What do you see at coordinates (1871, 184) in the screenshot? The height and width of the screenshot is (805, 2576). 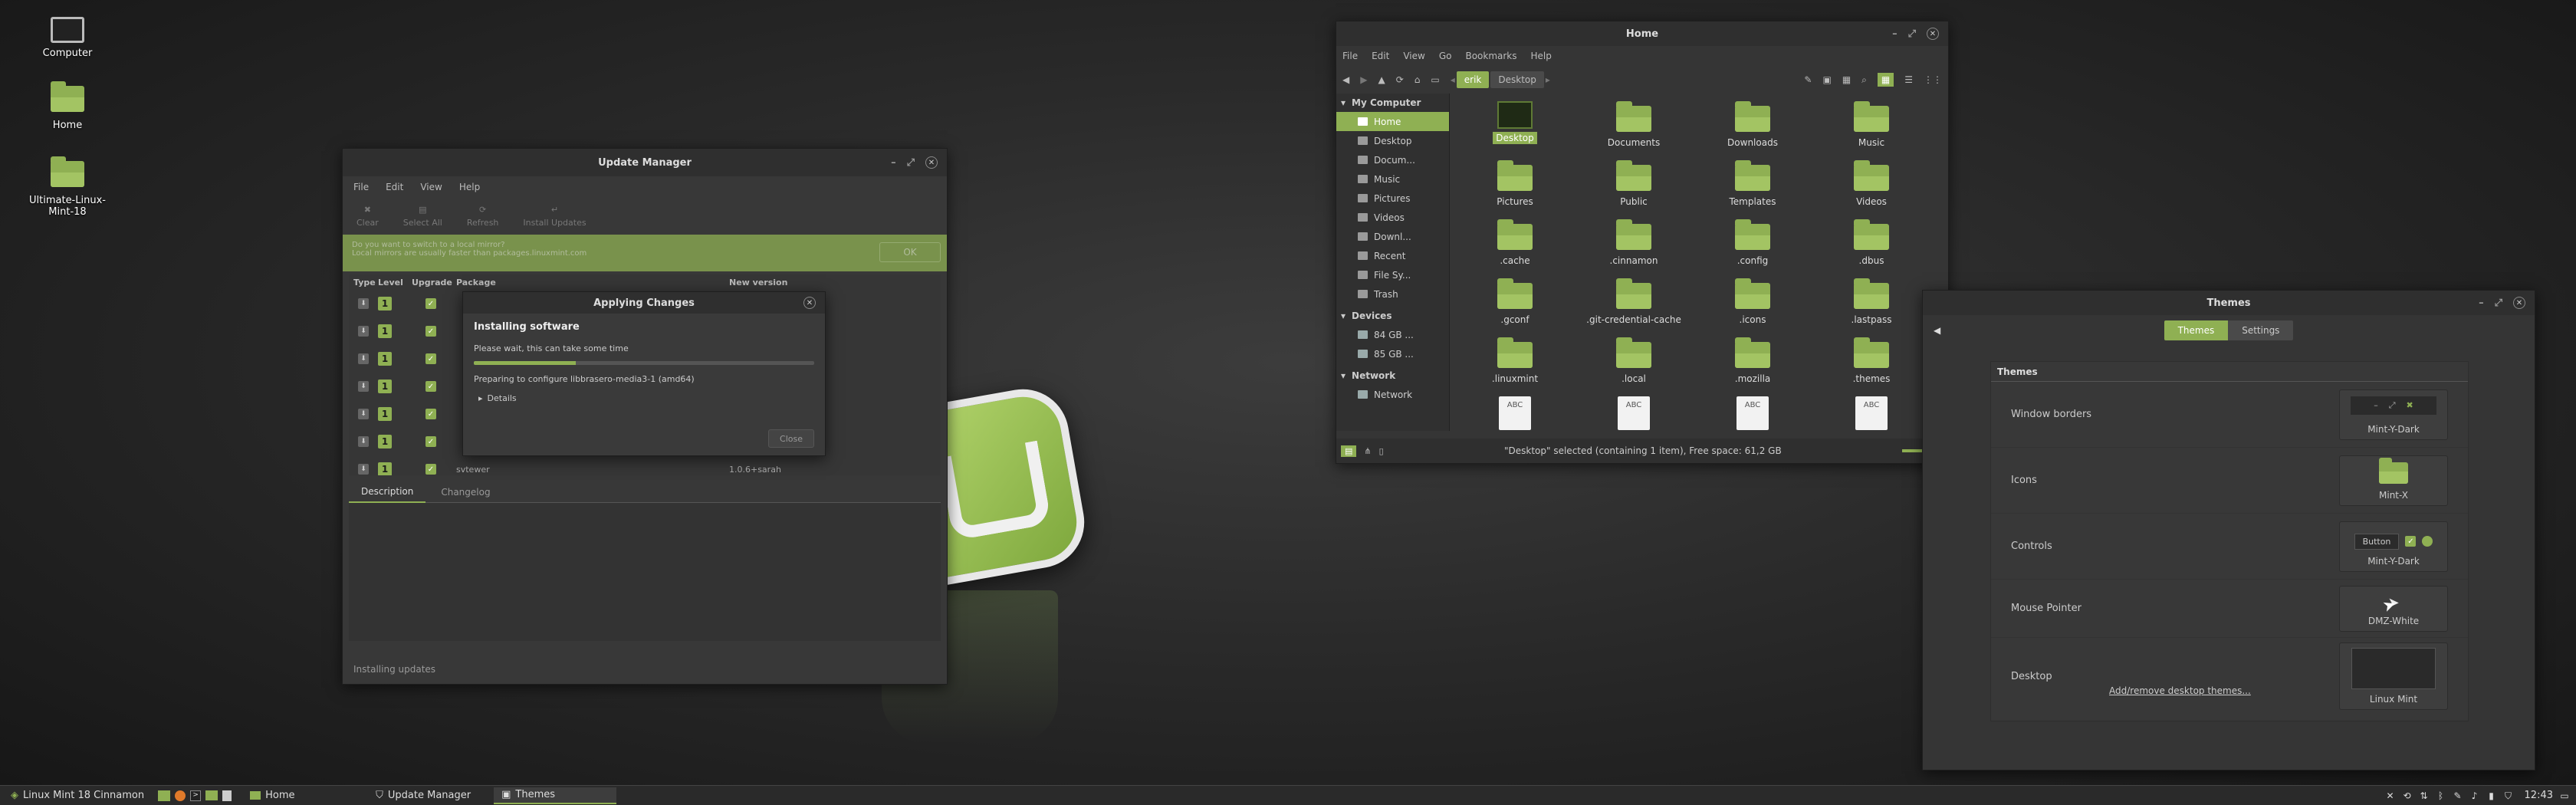 I see `folder-item: Videos` at bounding box center [1871, 184].